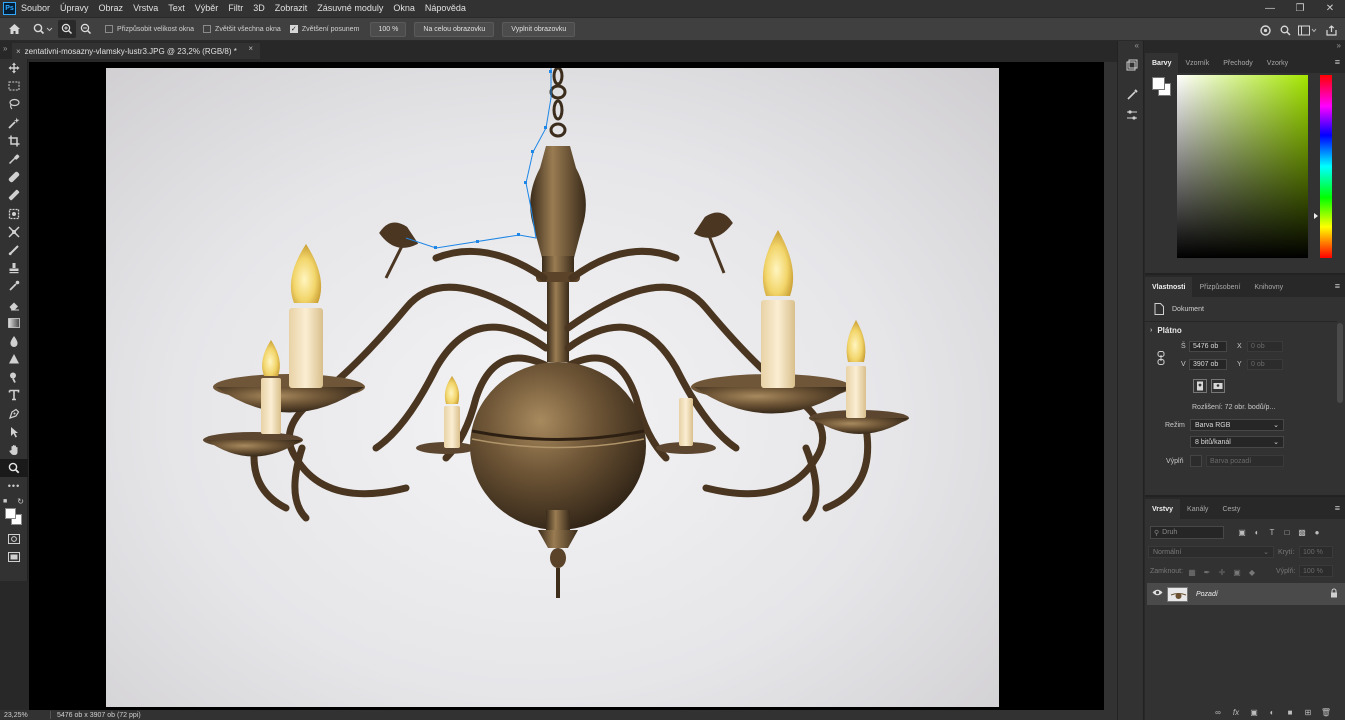 The image size is (1345, 720). Describe the element at coordinates (14, 123) in the screenshot. I see `quick-selection-tool-icon` at that location.